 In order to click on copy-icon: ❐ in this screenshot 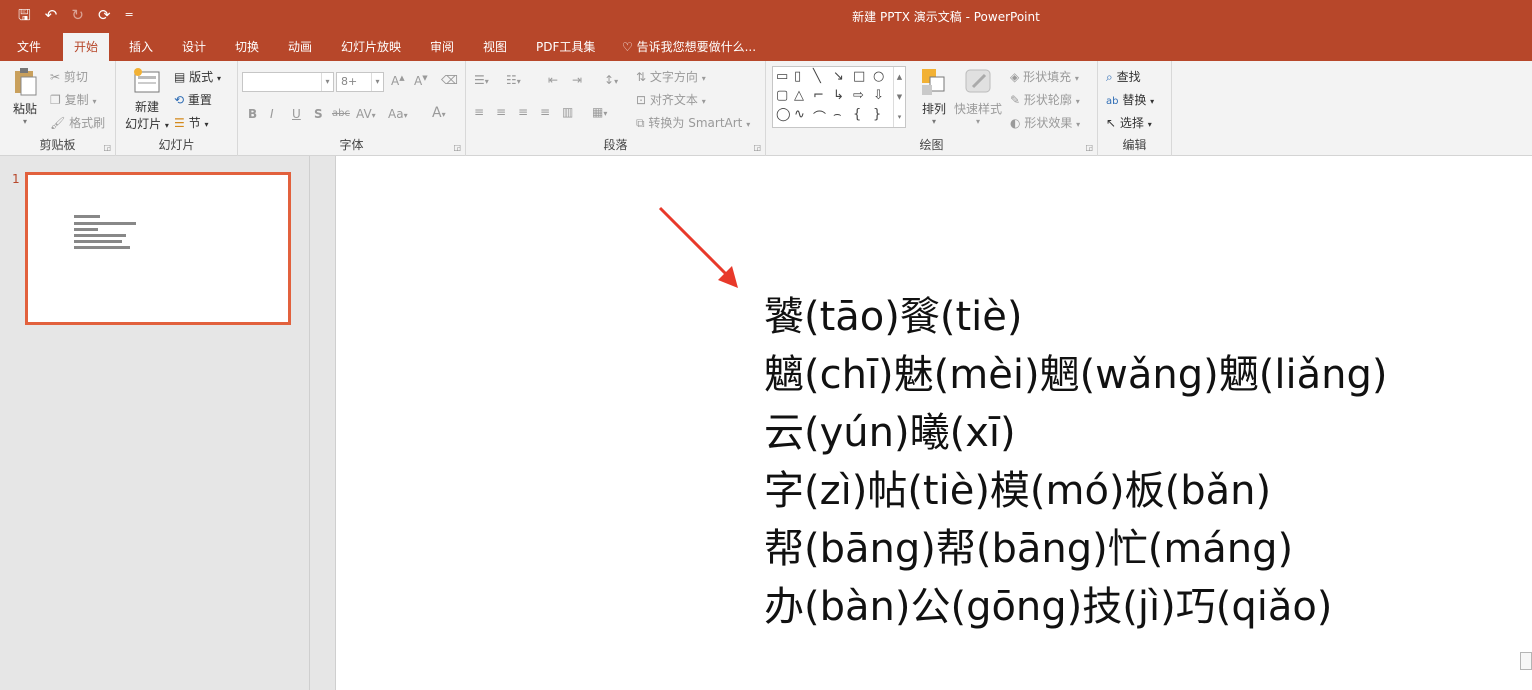, I will do `click(55, 100)`.